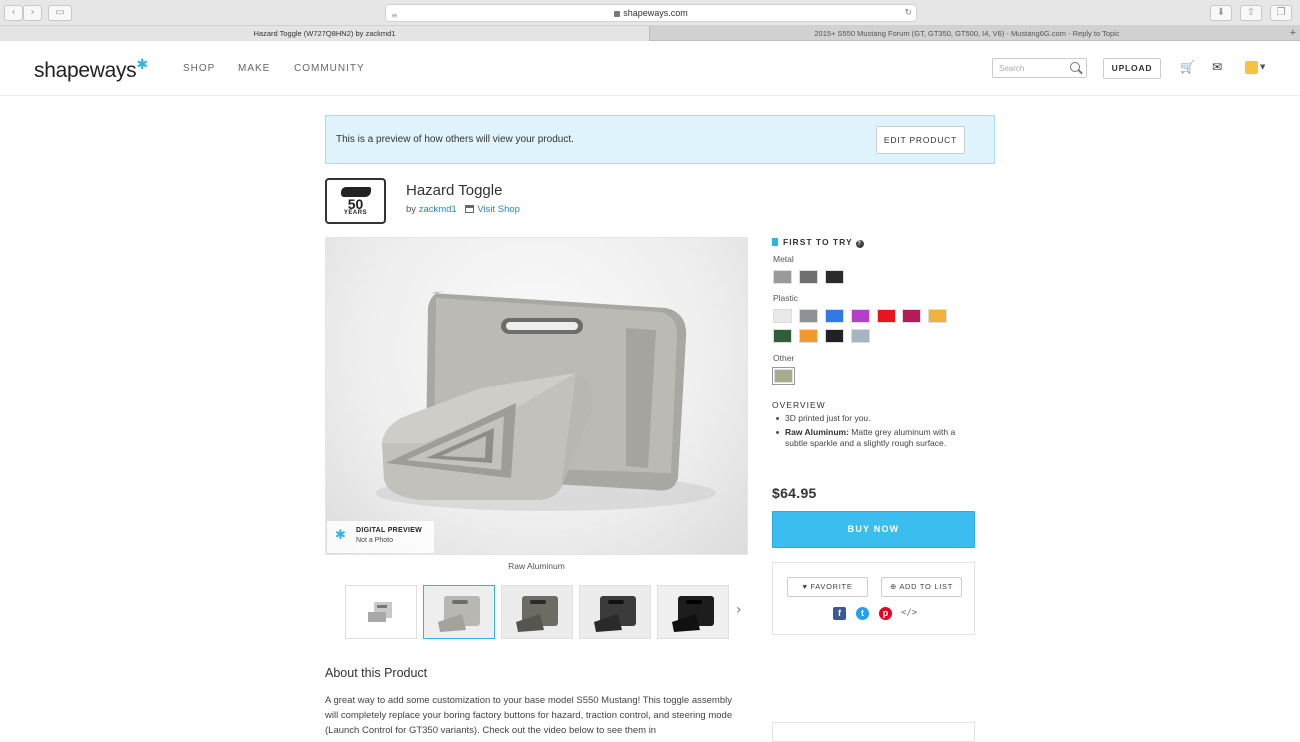 This screenshot has height=742, width=1300. What do you see at coordinates (91, 69) in the screenshot?
I see `shapeways-logo: shapeways✱` at bounding box center [91, 69].